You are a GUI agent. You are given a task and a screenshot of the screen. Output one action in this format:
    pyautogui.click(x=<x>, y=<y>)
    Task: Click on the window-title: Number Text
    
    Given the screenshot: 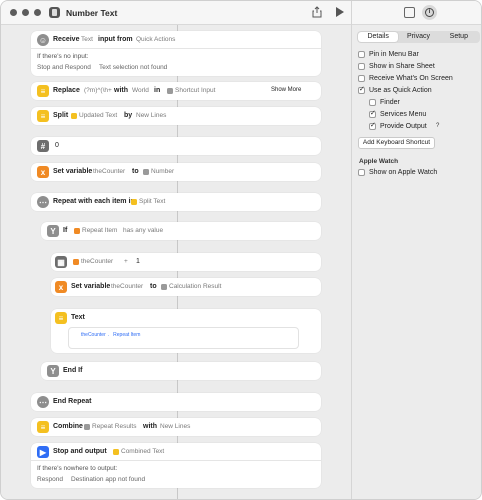 What is the action you would take?
    pyautogui.click(x=91, y=13)
    